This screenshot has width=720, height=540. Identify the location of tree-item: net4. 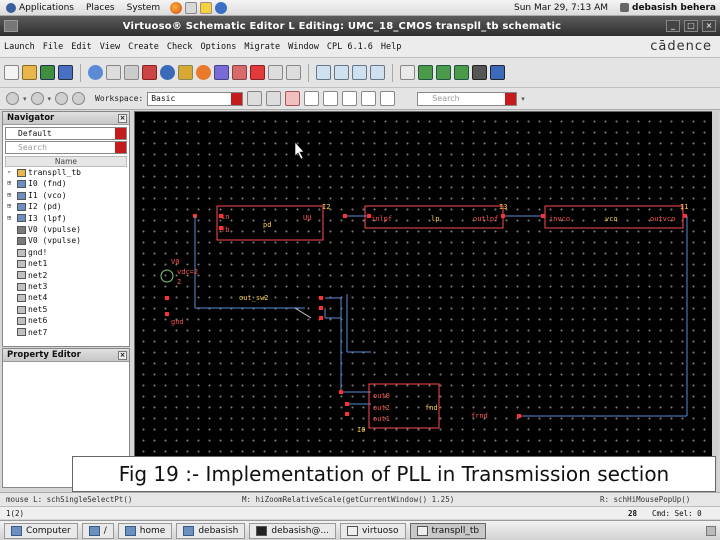
(68, 297).